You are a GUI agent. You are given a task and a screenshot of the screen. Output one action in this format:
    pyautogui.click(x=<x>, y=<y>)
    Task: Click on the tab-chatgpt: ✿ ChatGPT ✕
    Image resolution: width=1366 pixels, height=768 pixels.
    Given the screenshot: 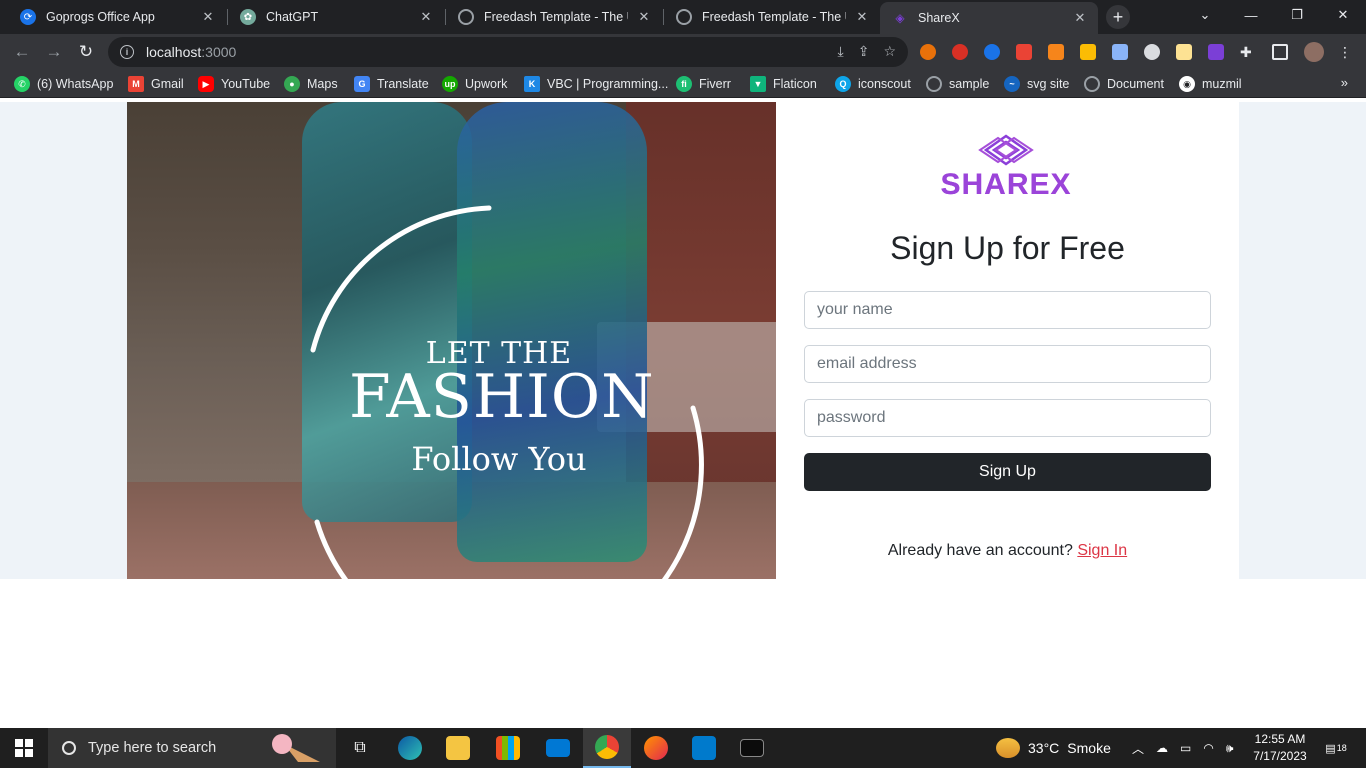 What is the action you would take?
    pyautogui.click(x=336, y=17)
    